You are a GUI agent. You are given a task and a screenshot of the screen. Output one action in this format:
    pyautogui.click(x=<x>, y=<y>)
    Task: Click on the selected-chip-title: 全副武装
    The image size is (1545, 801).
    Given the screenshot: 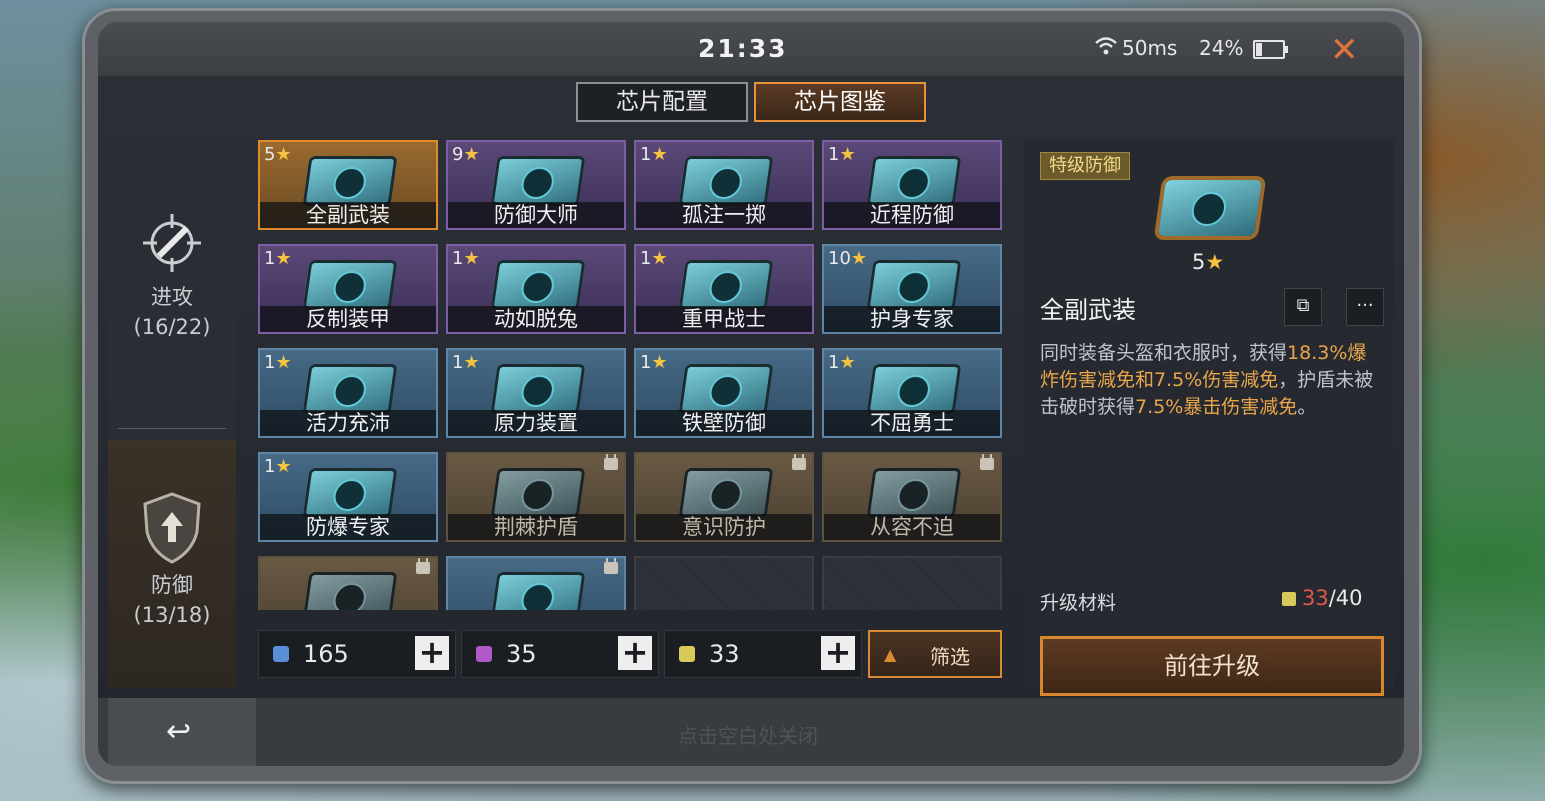 What is the action you would take?
    pyautogui.click(x=1088, y=310)
    